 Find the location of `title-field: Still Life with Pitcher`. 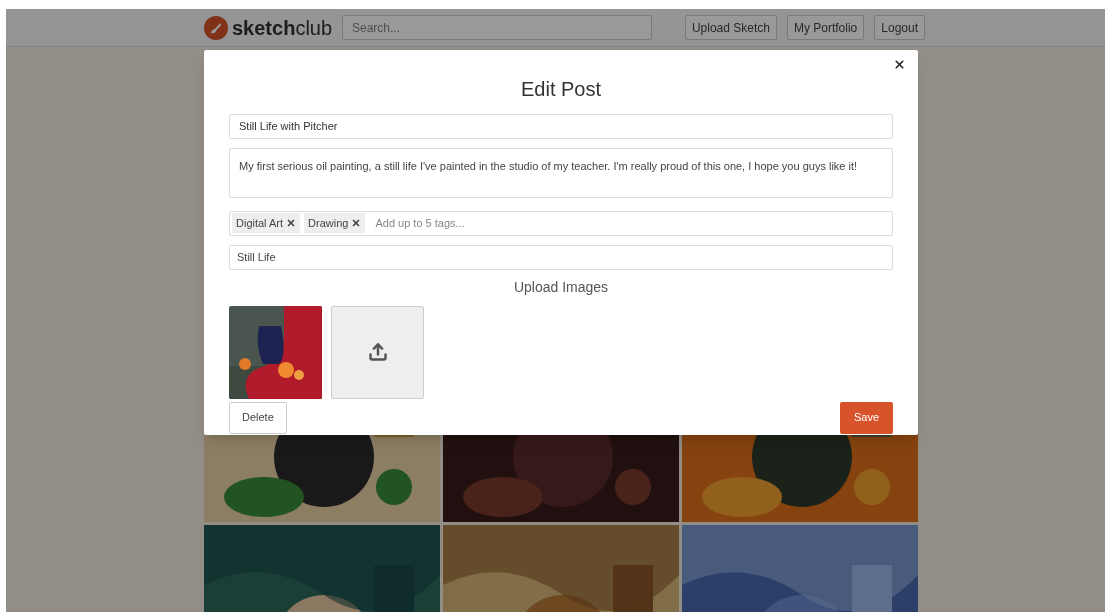

title-field: Still Life with Pitcher is located at coordinates (561, 126).